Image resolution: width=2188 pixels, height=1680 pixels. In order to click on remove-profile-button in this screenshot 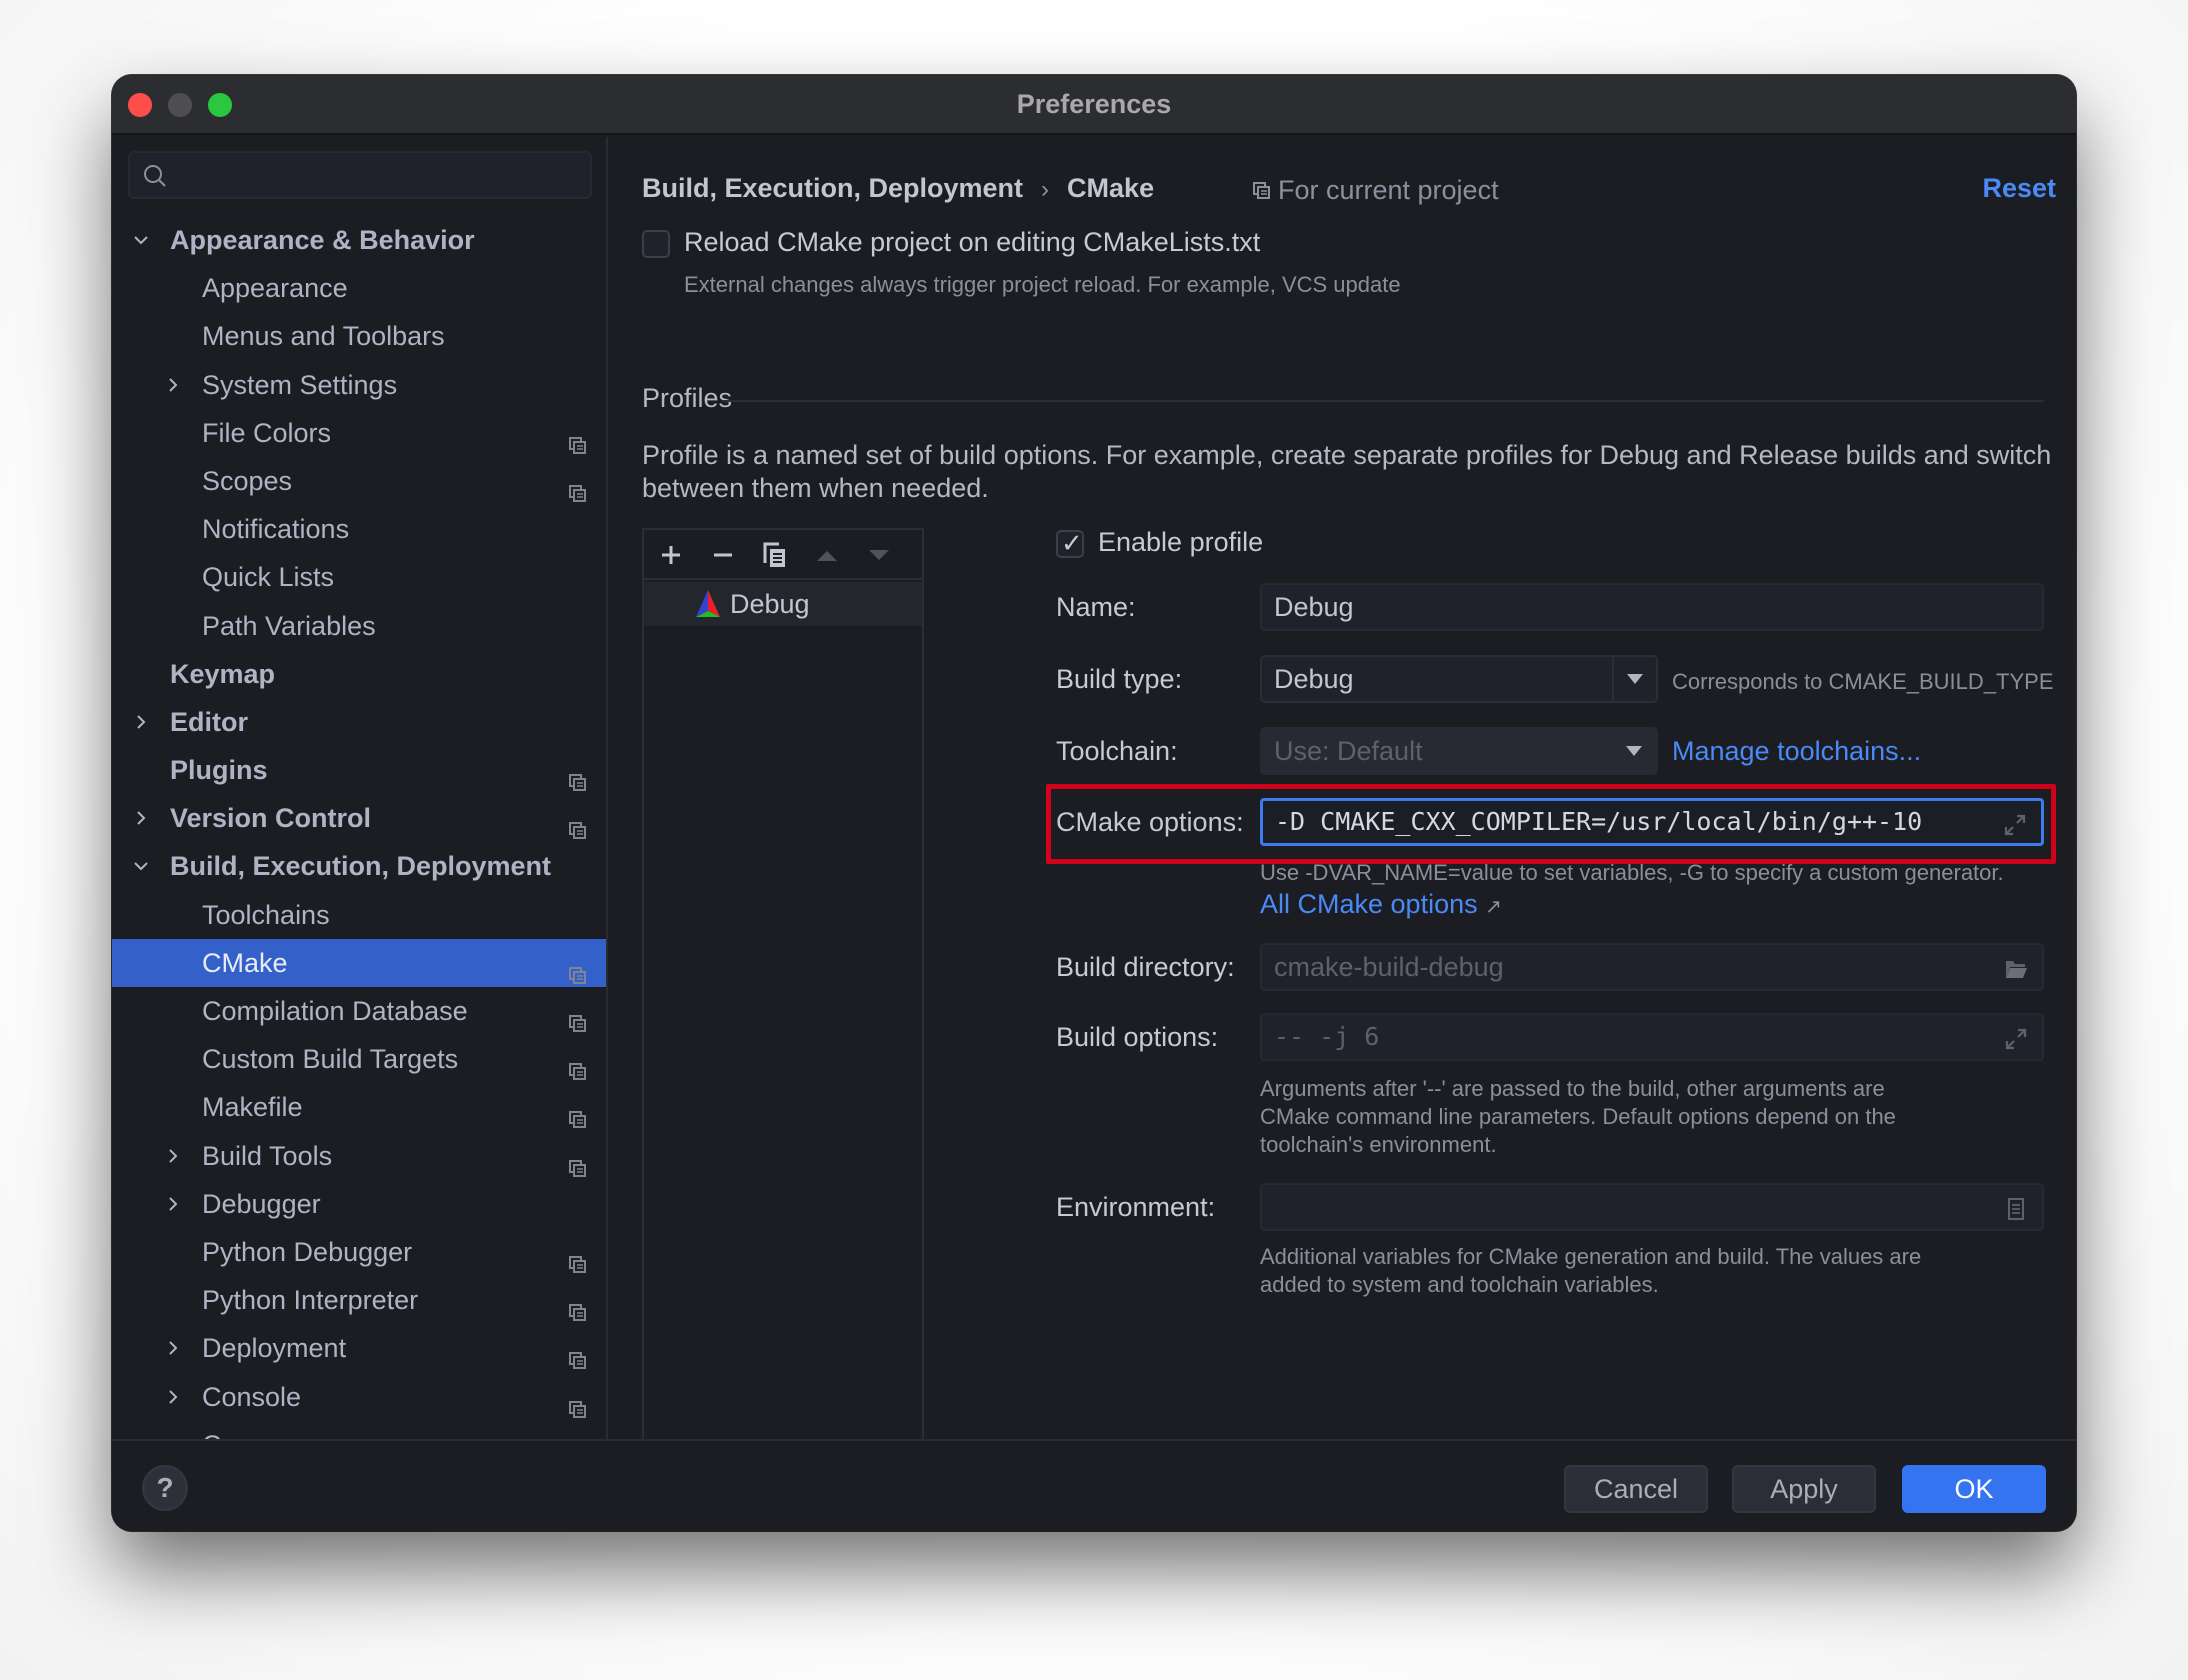, I will do `click(723, 555)`.